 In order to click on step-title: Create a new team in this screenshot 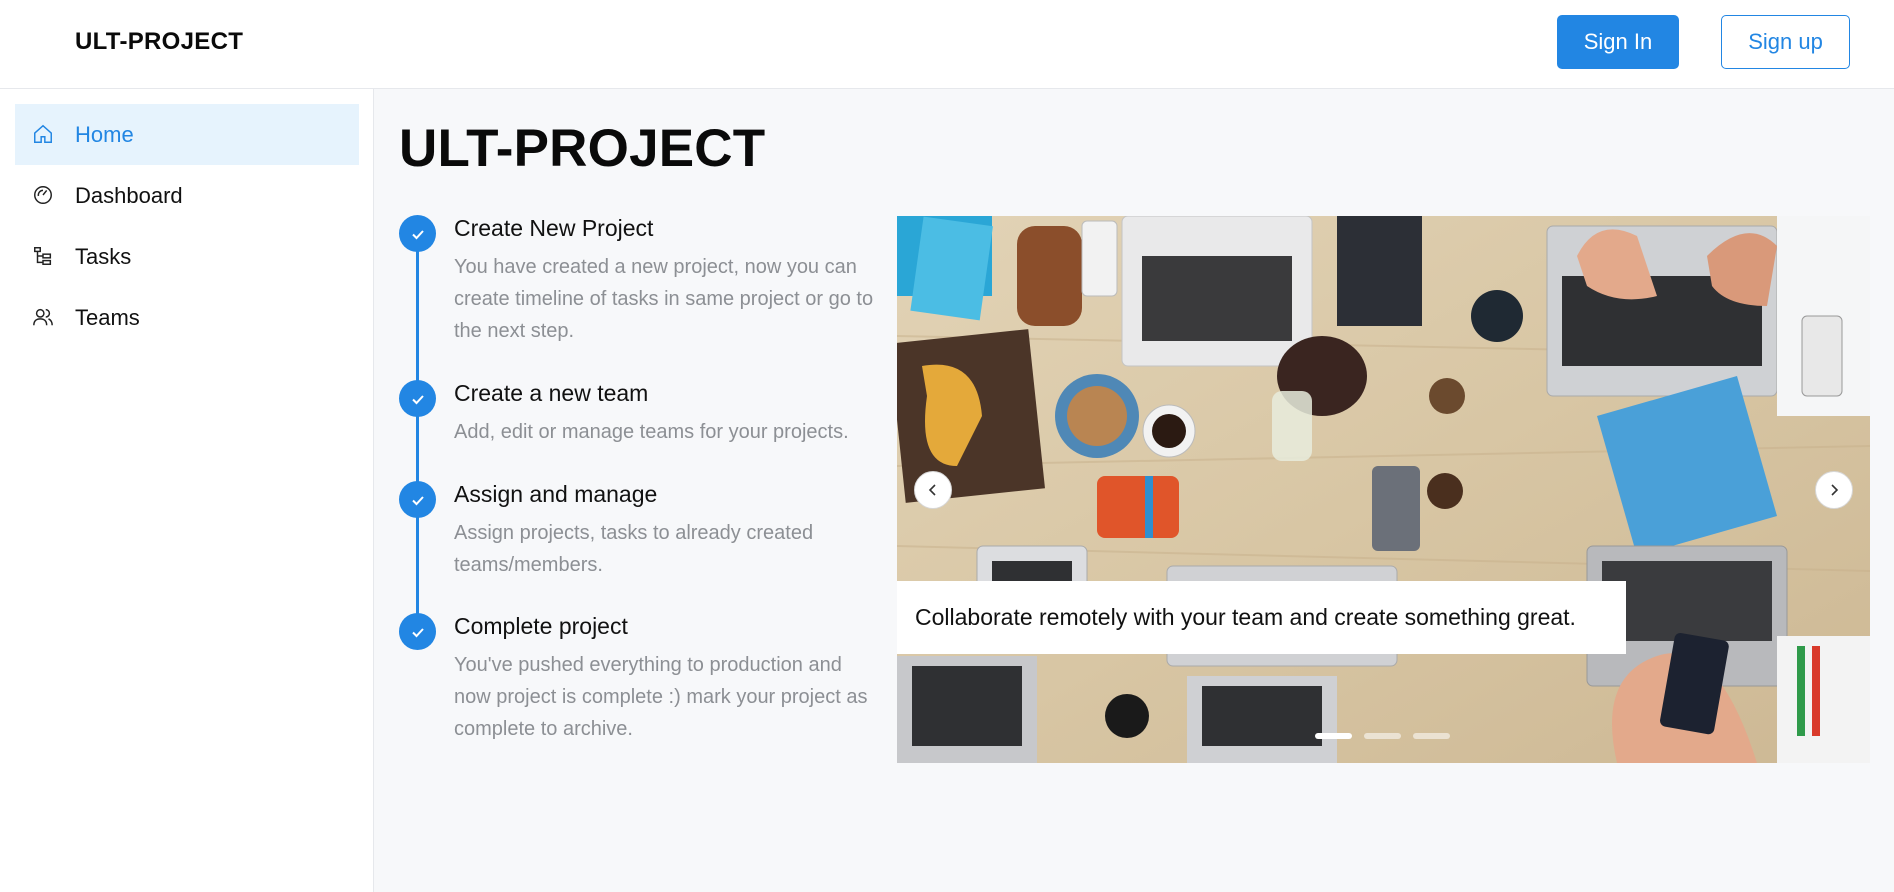, I will do `click(551, 393)`.